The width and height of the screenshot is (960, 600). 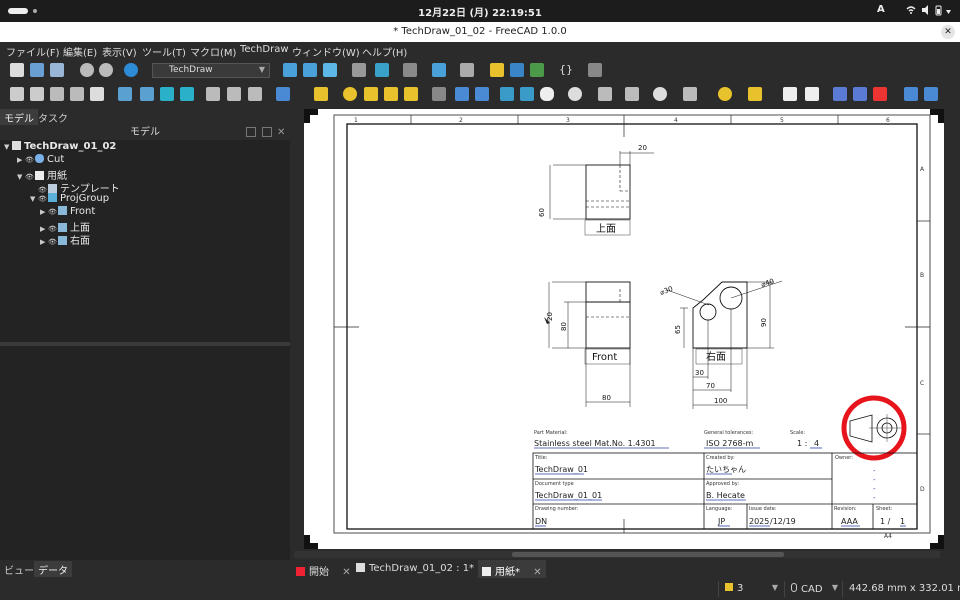 I want to click on redraw-page-icon, so click(x=57, y=94).